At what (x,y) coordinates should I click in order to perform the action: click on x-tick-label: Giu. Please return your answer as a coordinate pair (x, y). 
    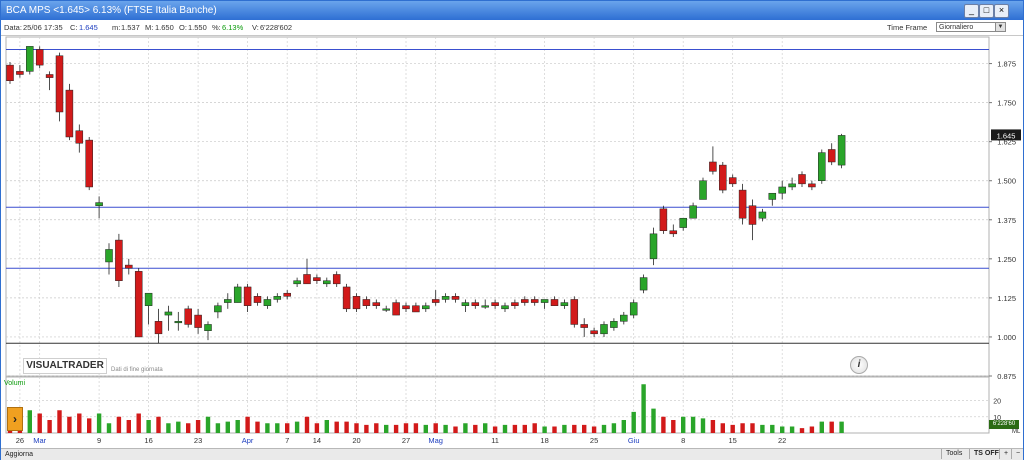
    Looking at the image, I should click on (634, 440).